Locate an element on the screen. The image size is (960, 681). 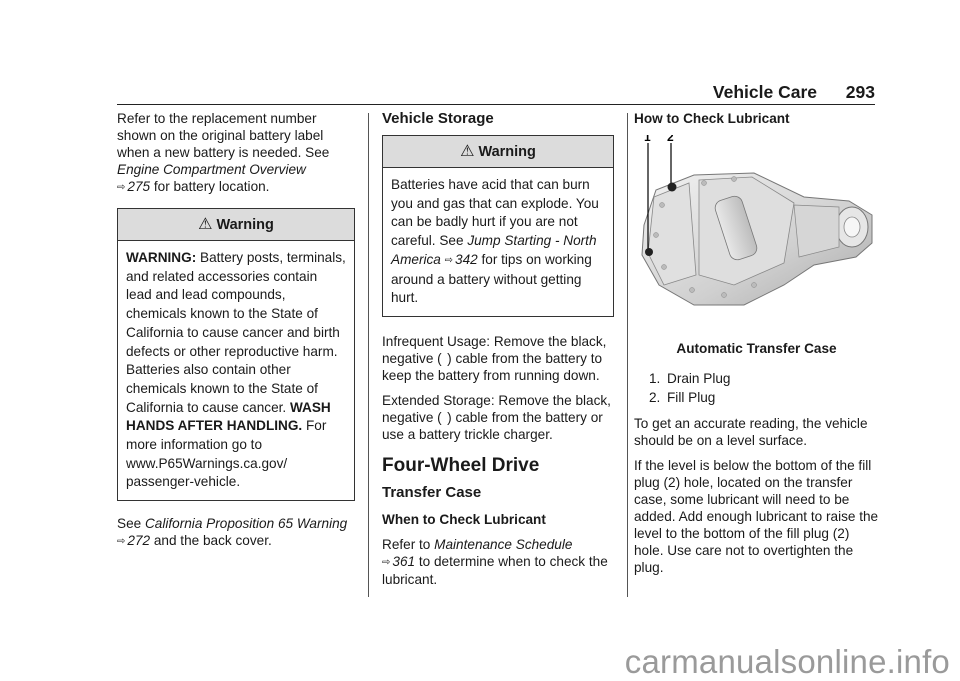
chapter-title-four-wheel-drive: Four-Wheel Drive is located at coordinates (461, 465).